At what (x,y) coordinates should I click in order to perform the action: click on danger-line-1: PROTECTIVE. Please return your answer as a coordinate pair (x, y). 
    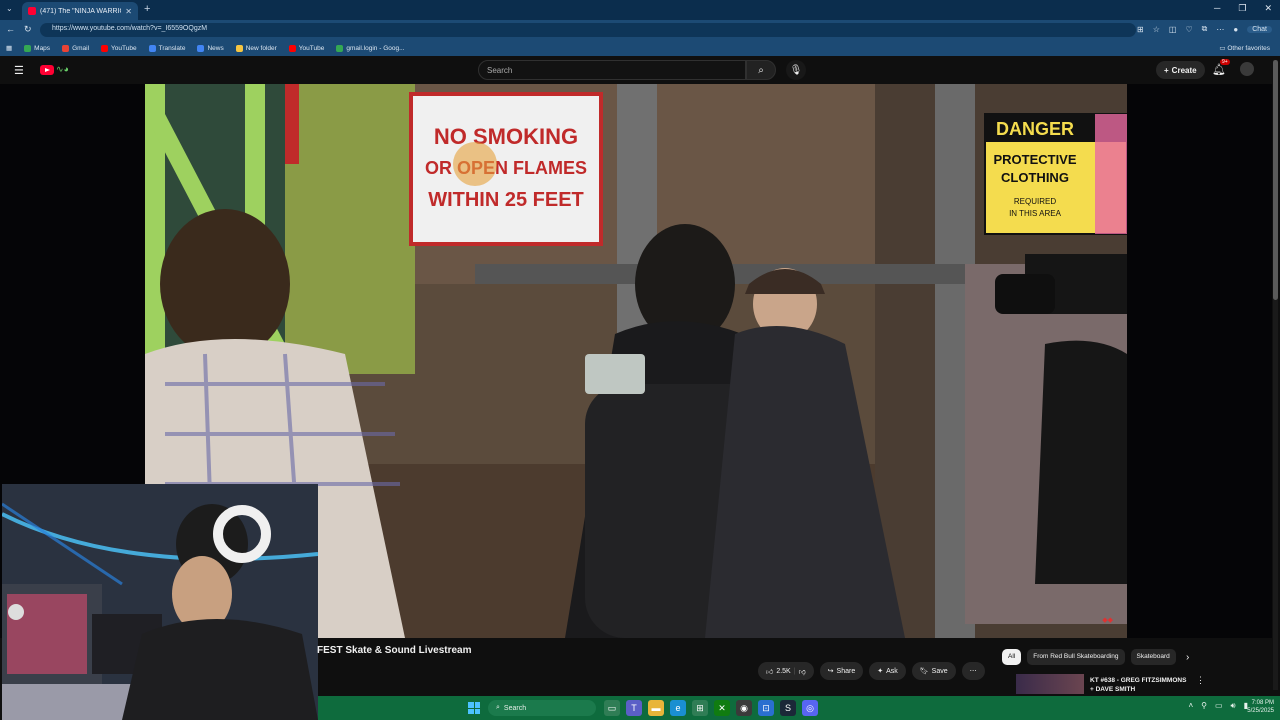
    Looking at the image, I should click on (1034, 159).